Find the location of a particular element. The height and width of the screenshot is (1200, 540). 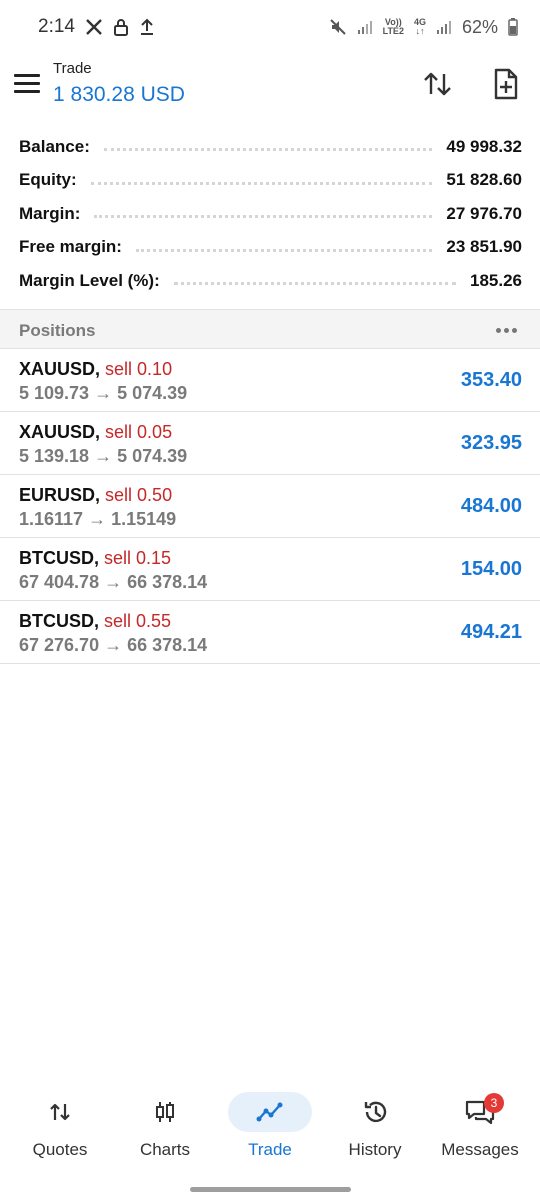

account-profit: 1 830.28 USD is located at coordinates (119, 94).